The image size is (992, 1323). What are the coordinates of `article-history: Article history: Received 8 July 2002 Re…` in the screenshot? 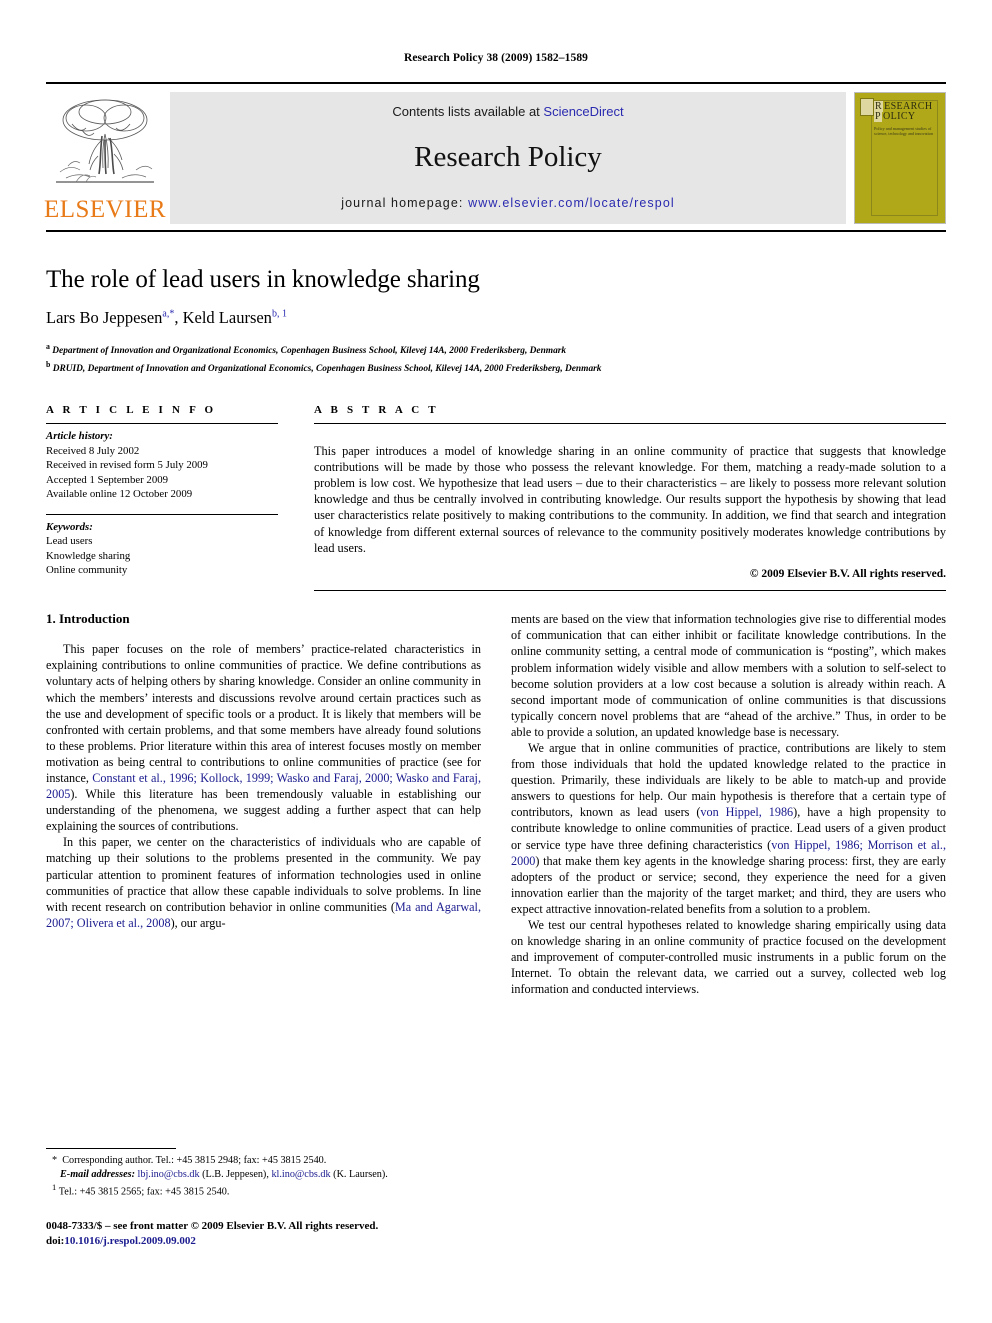 It's located at (162, 463).